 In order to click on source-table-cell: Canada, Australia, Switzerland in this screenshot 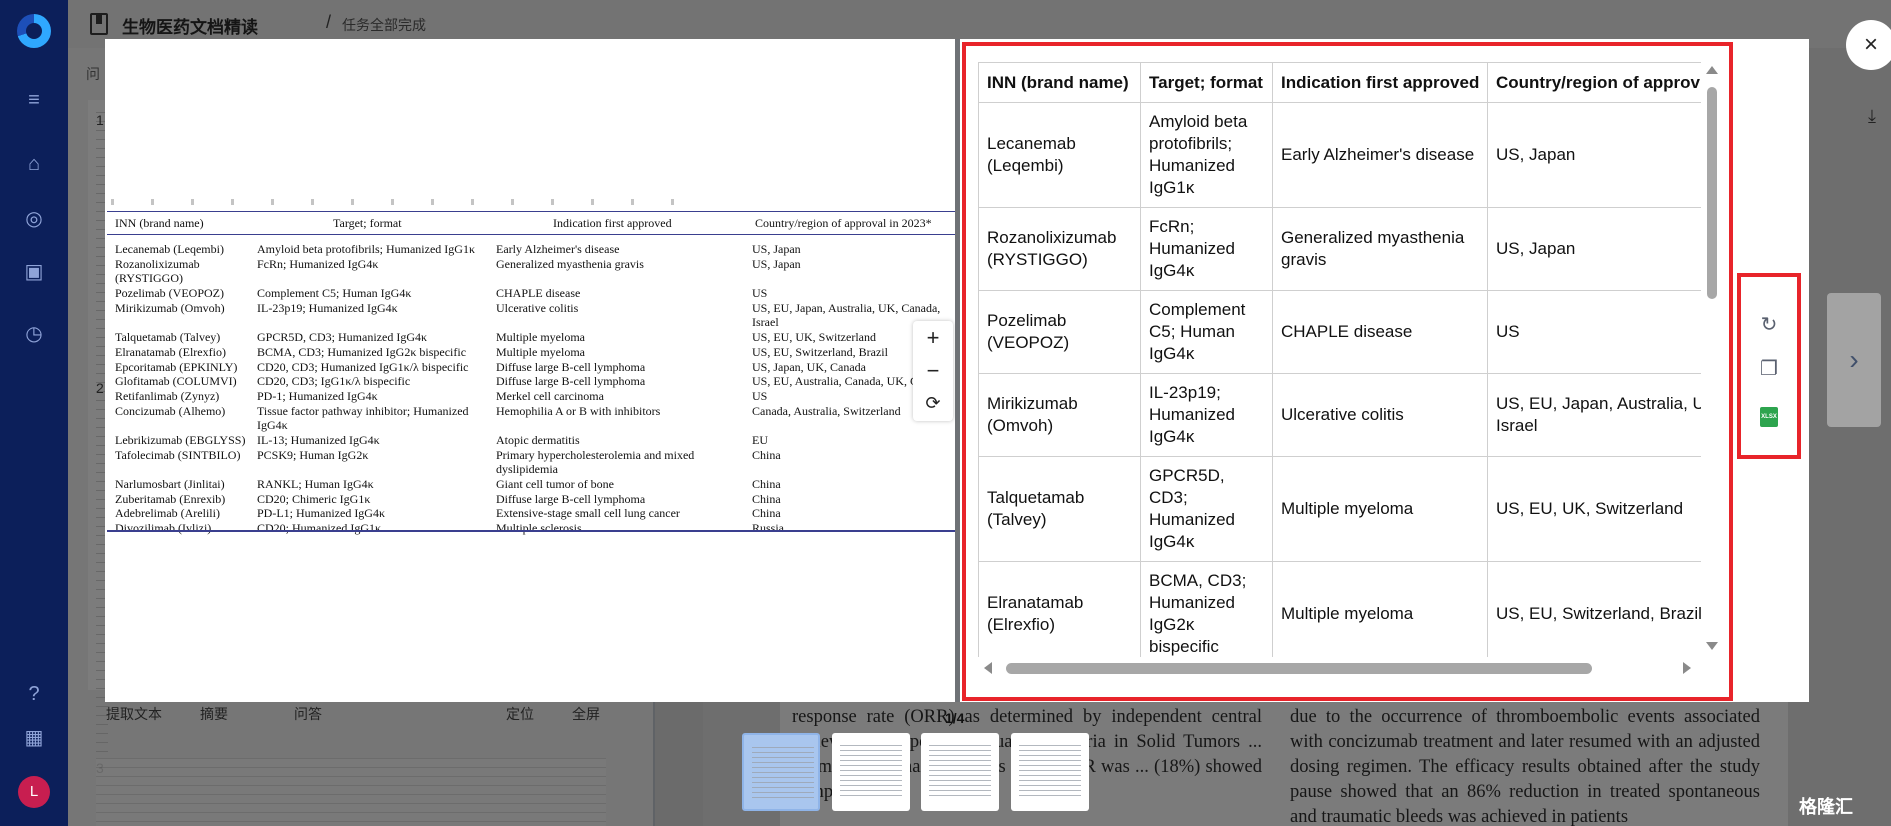, I will do `click(826, 410)`.